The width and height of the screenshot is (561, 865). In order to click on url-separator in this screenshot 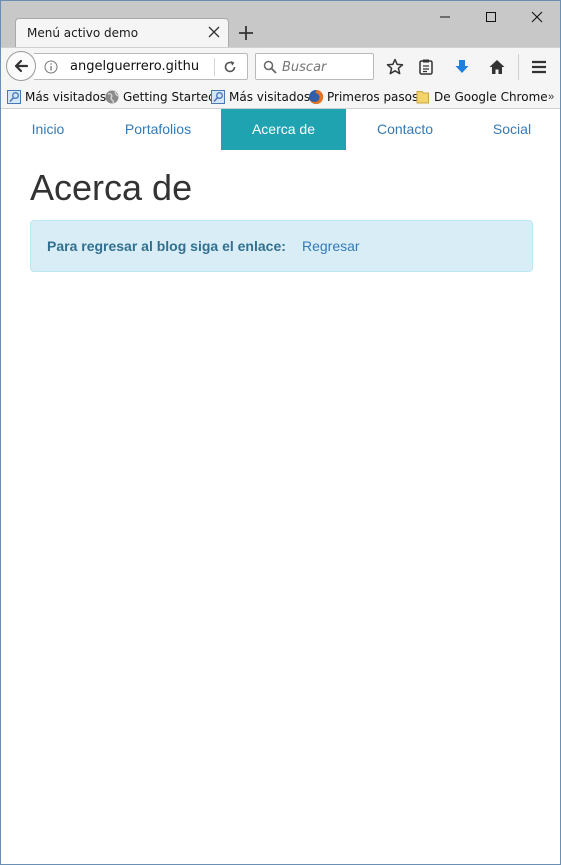, I will do `click(214, 67)`.